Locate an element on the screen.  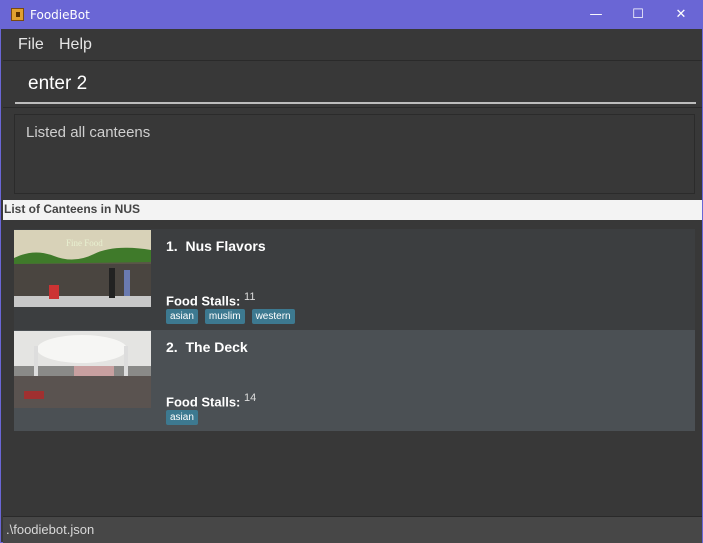
menu-help: Help is located at coordinates (75, 45).